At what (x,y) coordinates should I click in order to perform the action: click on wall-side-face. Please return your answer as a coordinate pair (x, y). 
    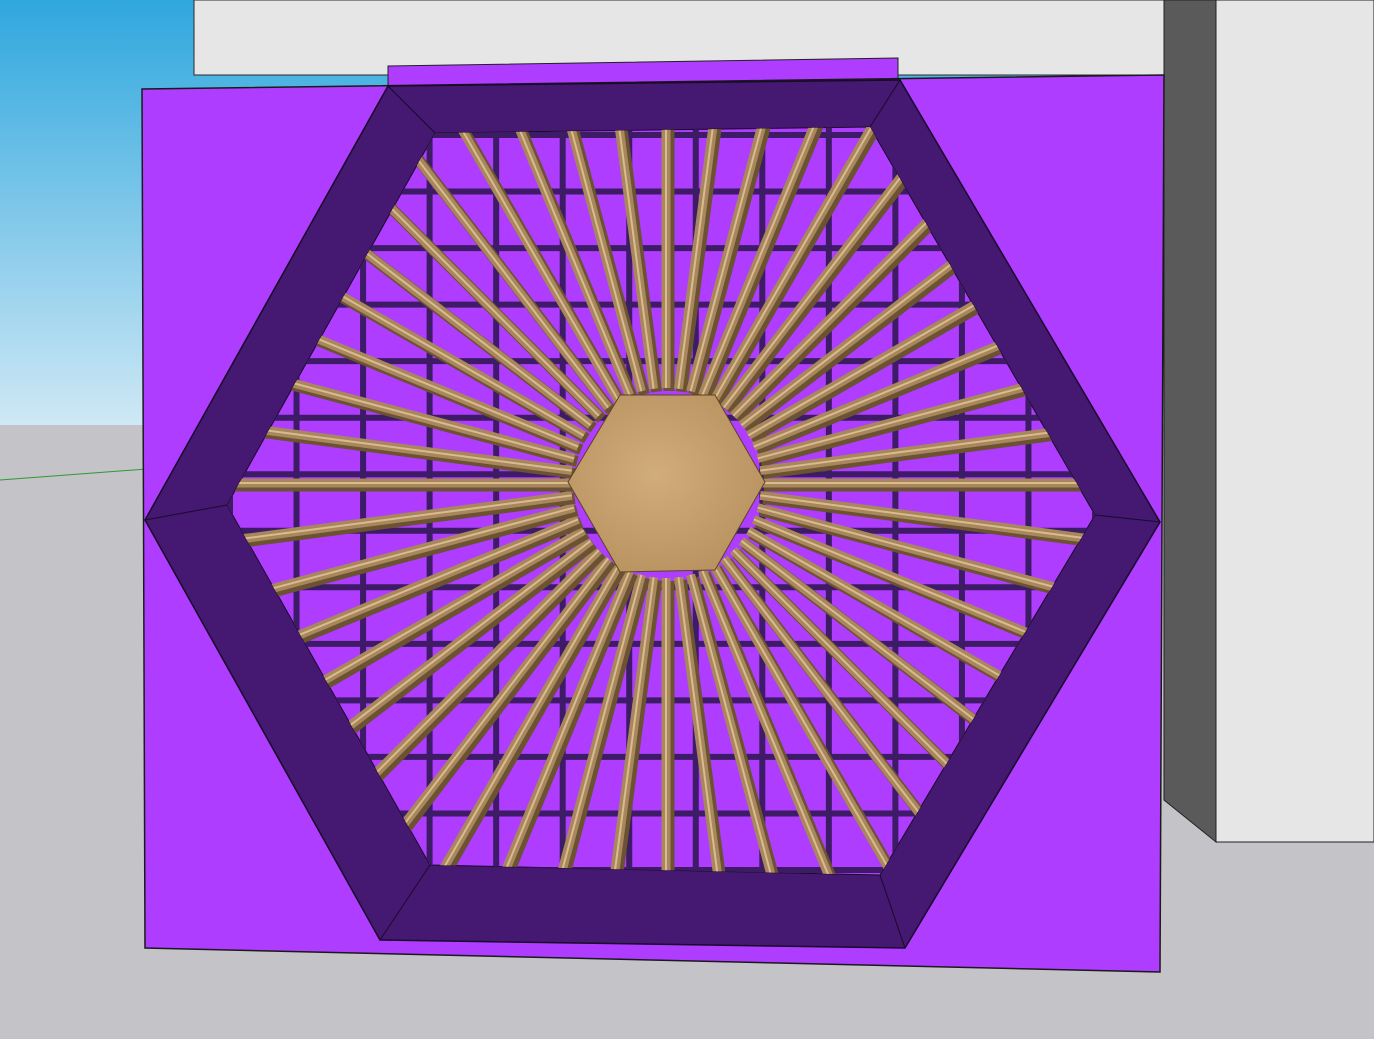
    Looking at the image, I should click on (1190, 422).